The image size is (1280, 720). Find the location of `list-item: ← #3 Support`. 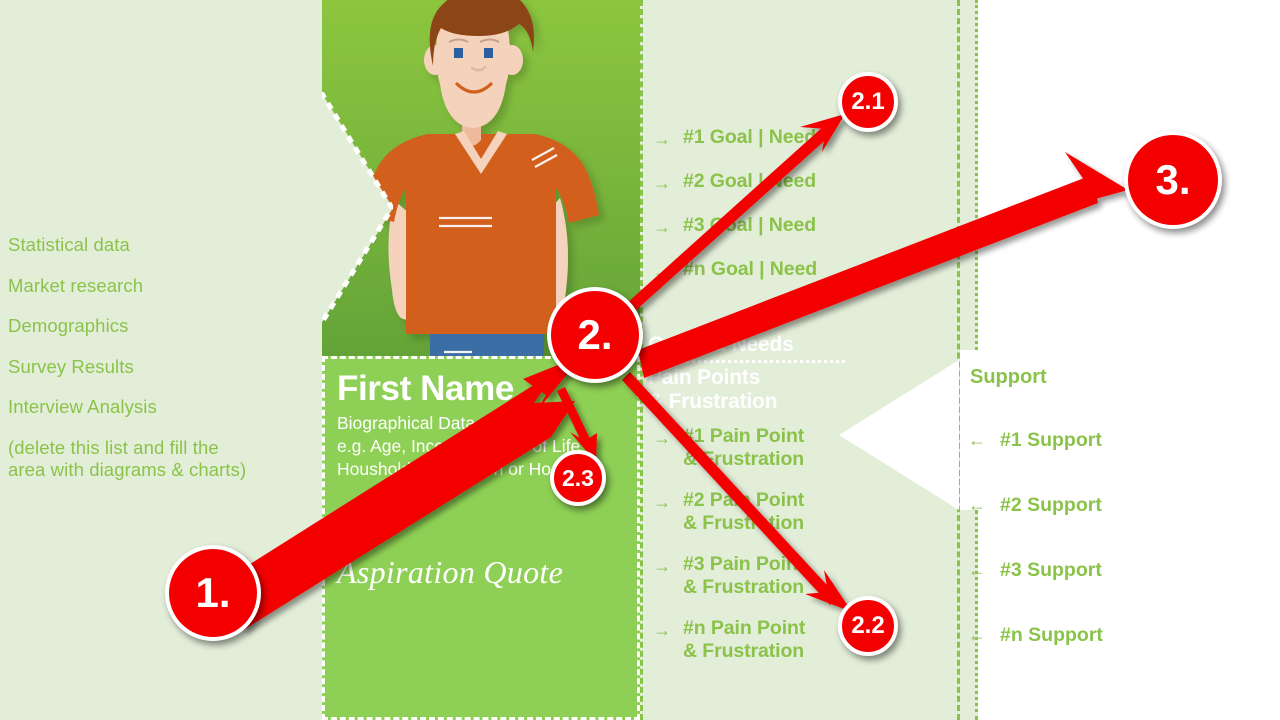

list-item: ← #3 Support is located at coordinates (1118, 570).